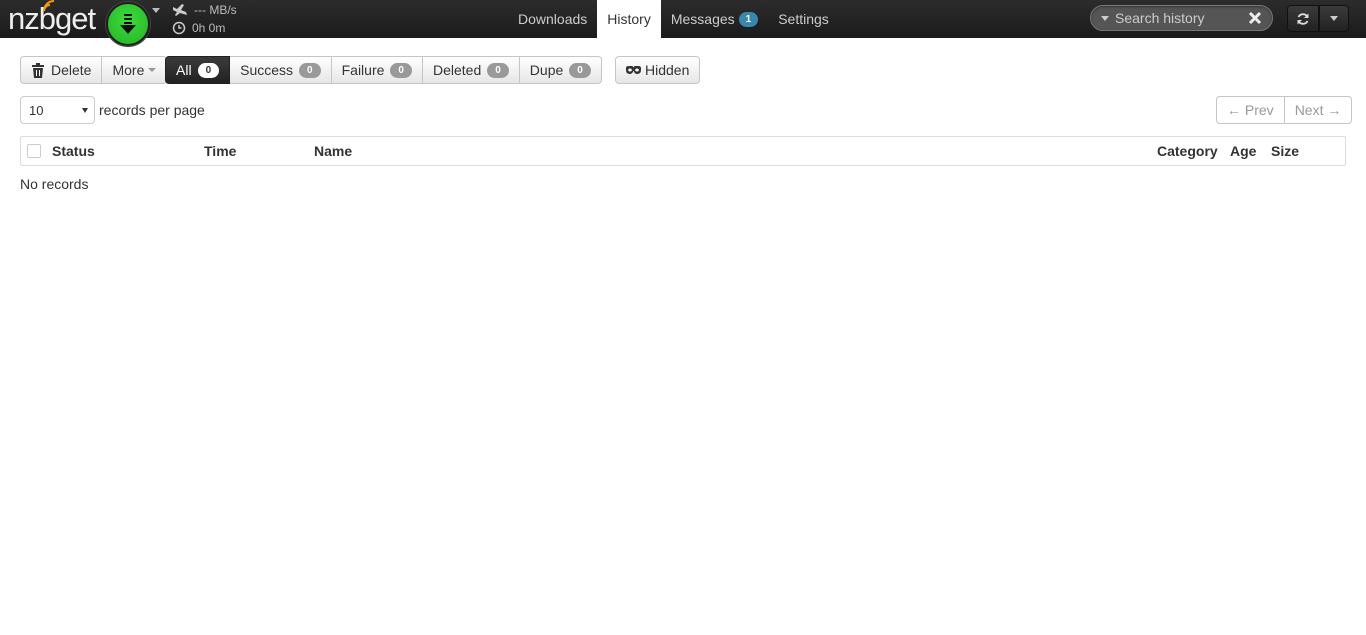 The width and height of the screenshot is (1366, 635). Describe the element at coordinates (73, 151) in the screenshot. I see `column-status: Status` at that location.